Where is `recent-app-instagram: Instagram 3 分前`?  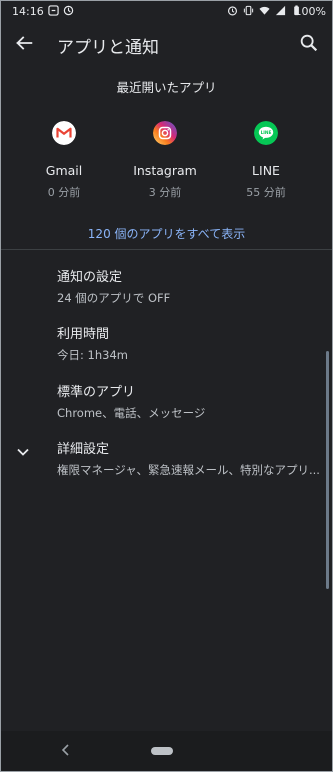 recent-app-instagram: Instagram 3 分前 is located at coordinates (165, 160).